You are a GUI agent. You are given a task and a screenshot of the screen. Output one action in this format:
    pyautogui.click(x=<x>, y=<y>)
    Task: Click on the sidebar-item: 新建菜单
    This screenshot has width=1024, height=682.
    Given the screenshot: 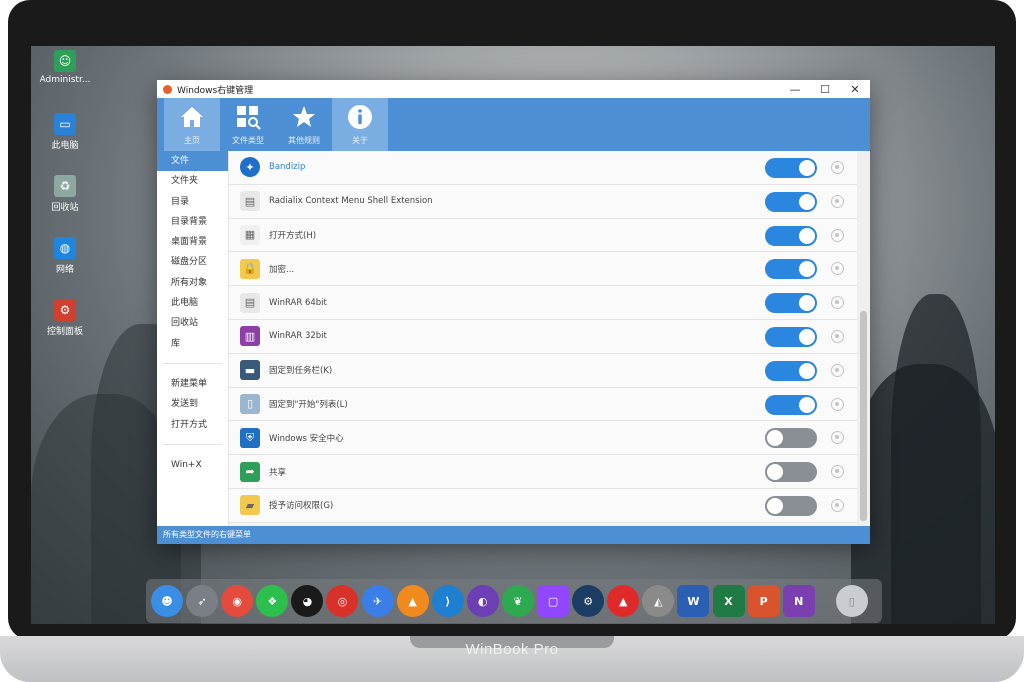 What is the action you would take?
    pyautogui.click(x=192, y=384)
    